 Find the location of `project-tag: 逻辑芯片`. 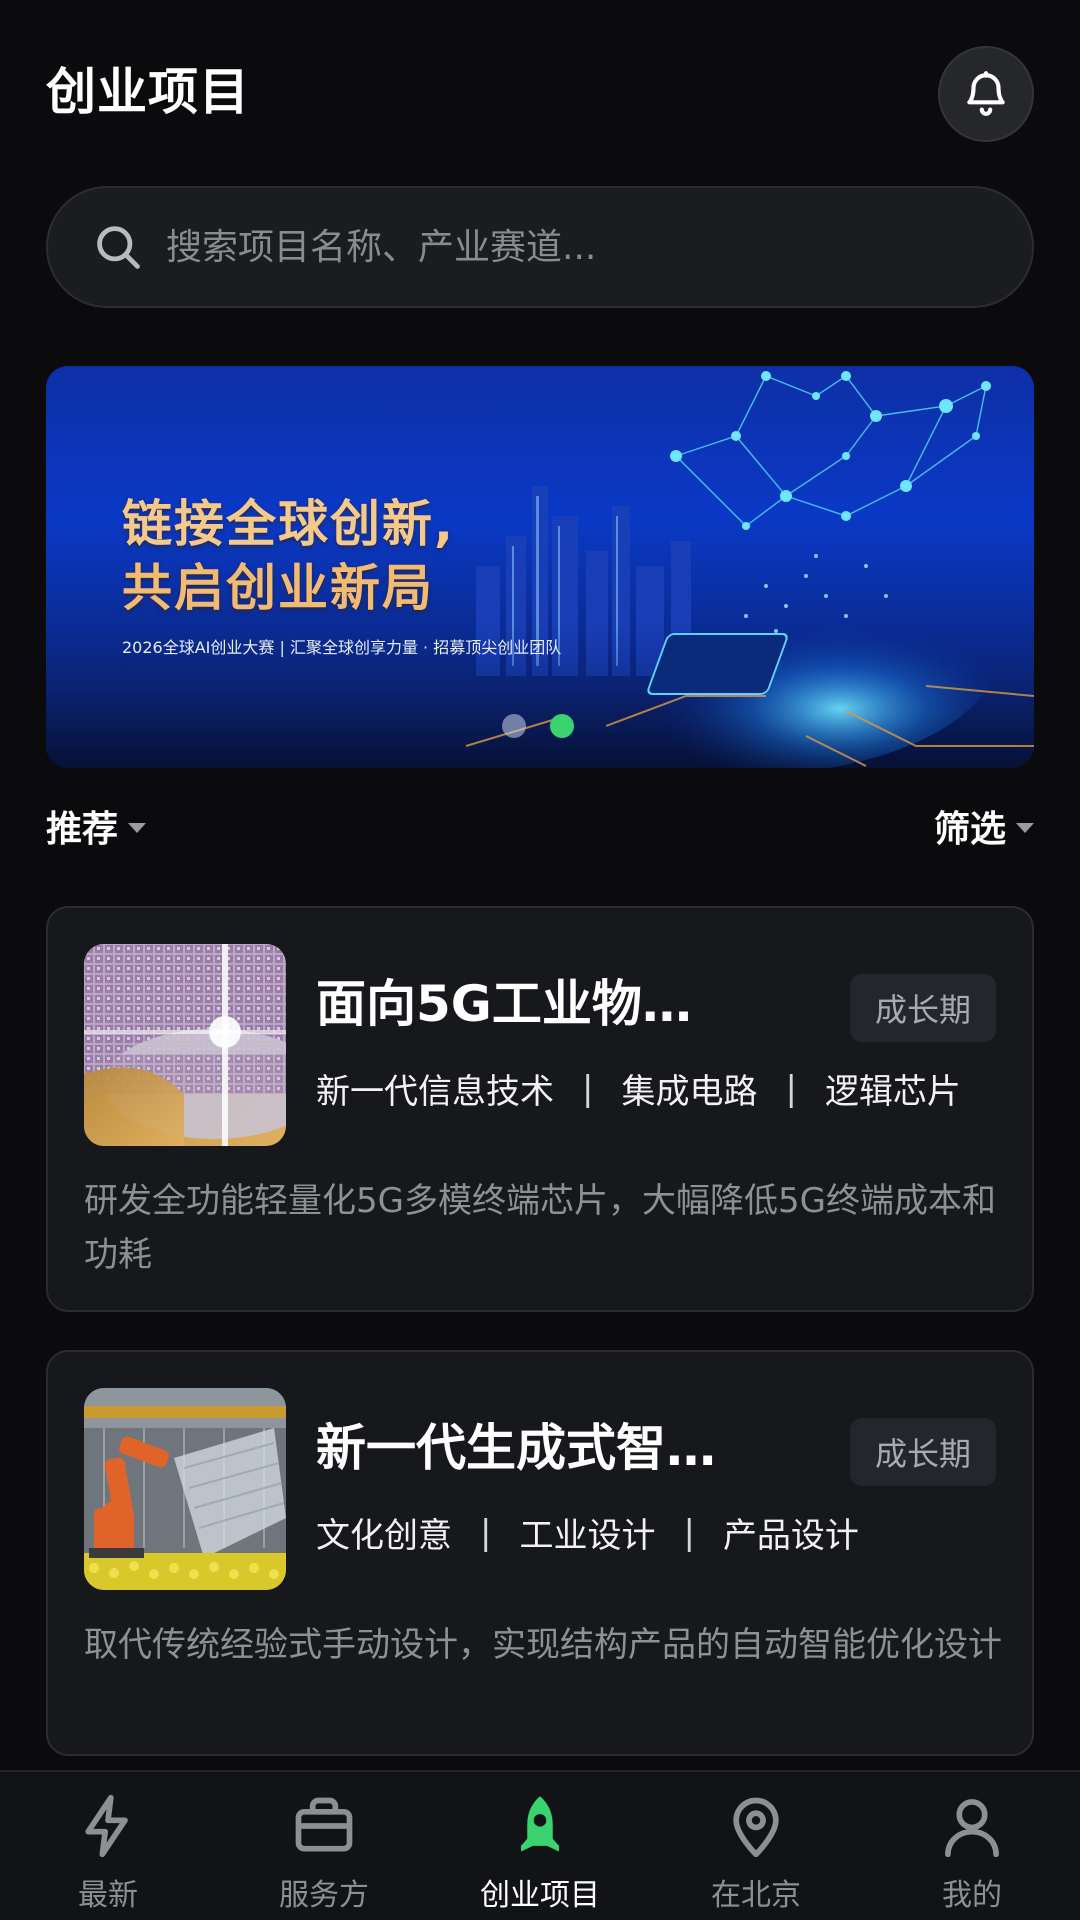

project-tag: 逻辑芯片 is located at coordinates (892, 1092).